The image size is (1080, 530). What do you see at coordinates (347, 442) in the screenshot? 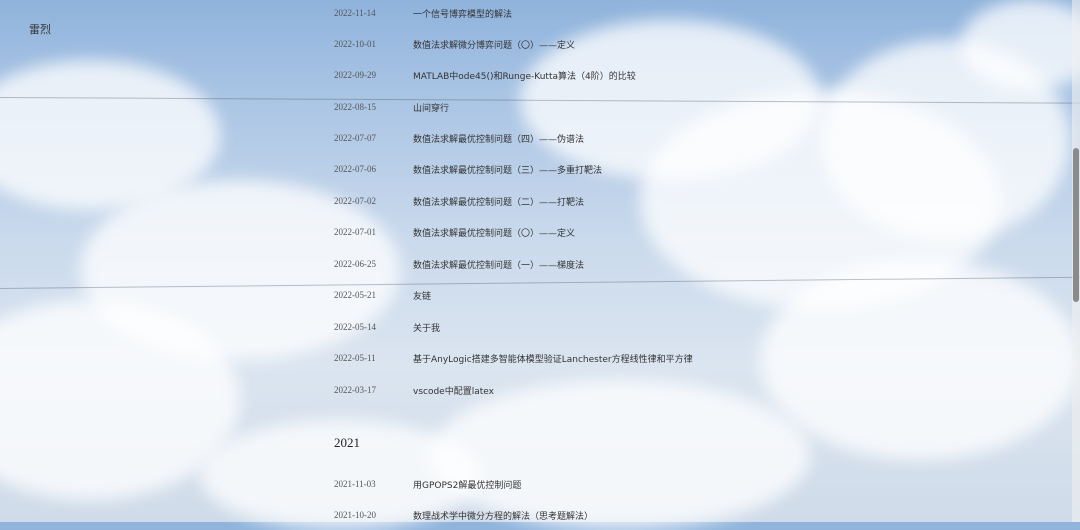
I see `year-heading: 2021` at bounding box center [347, 442].